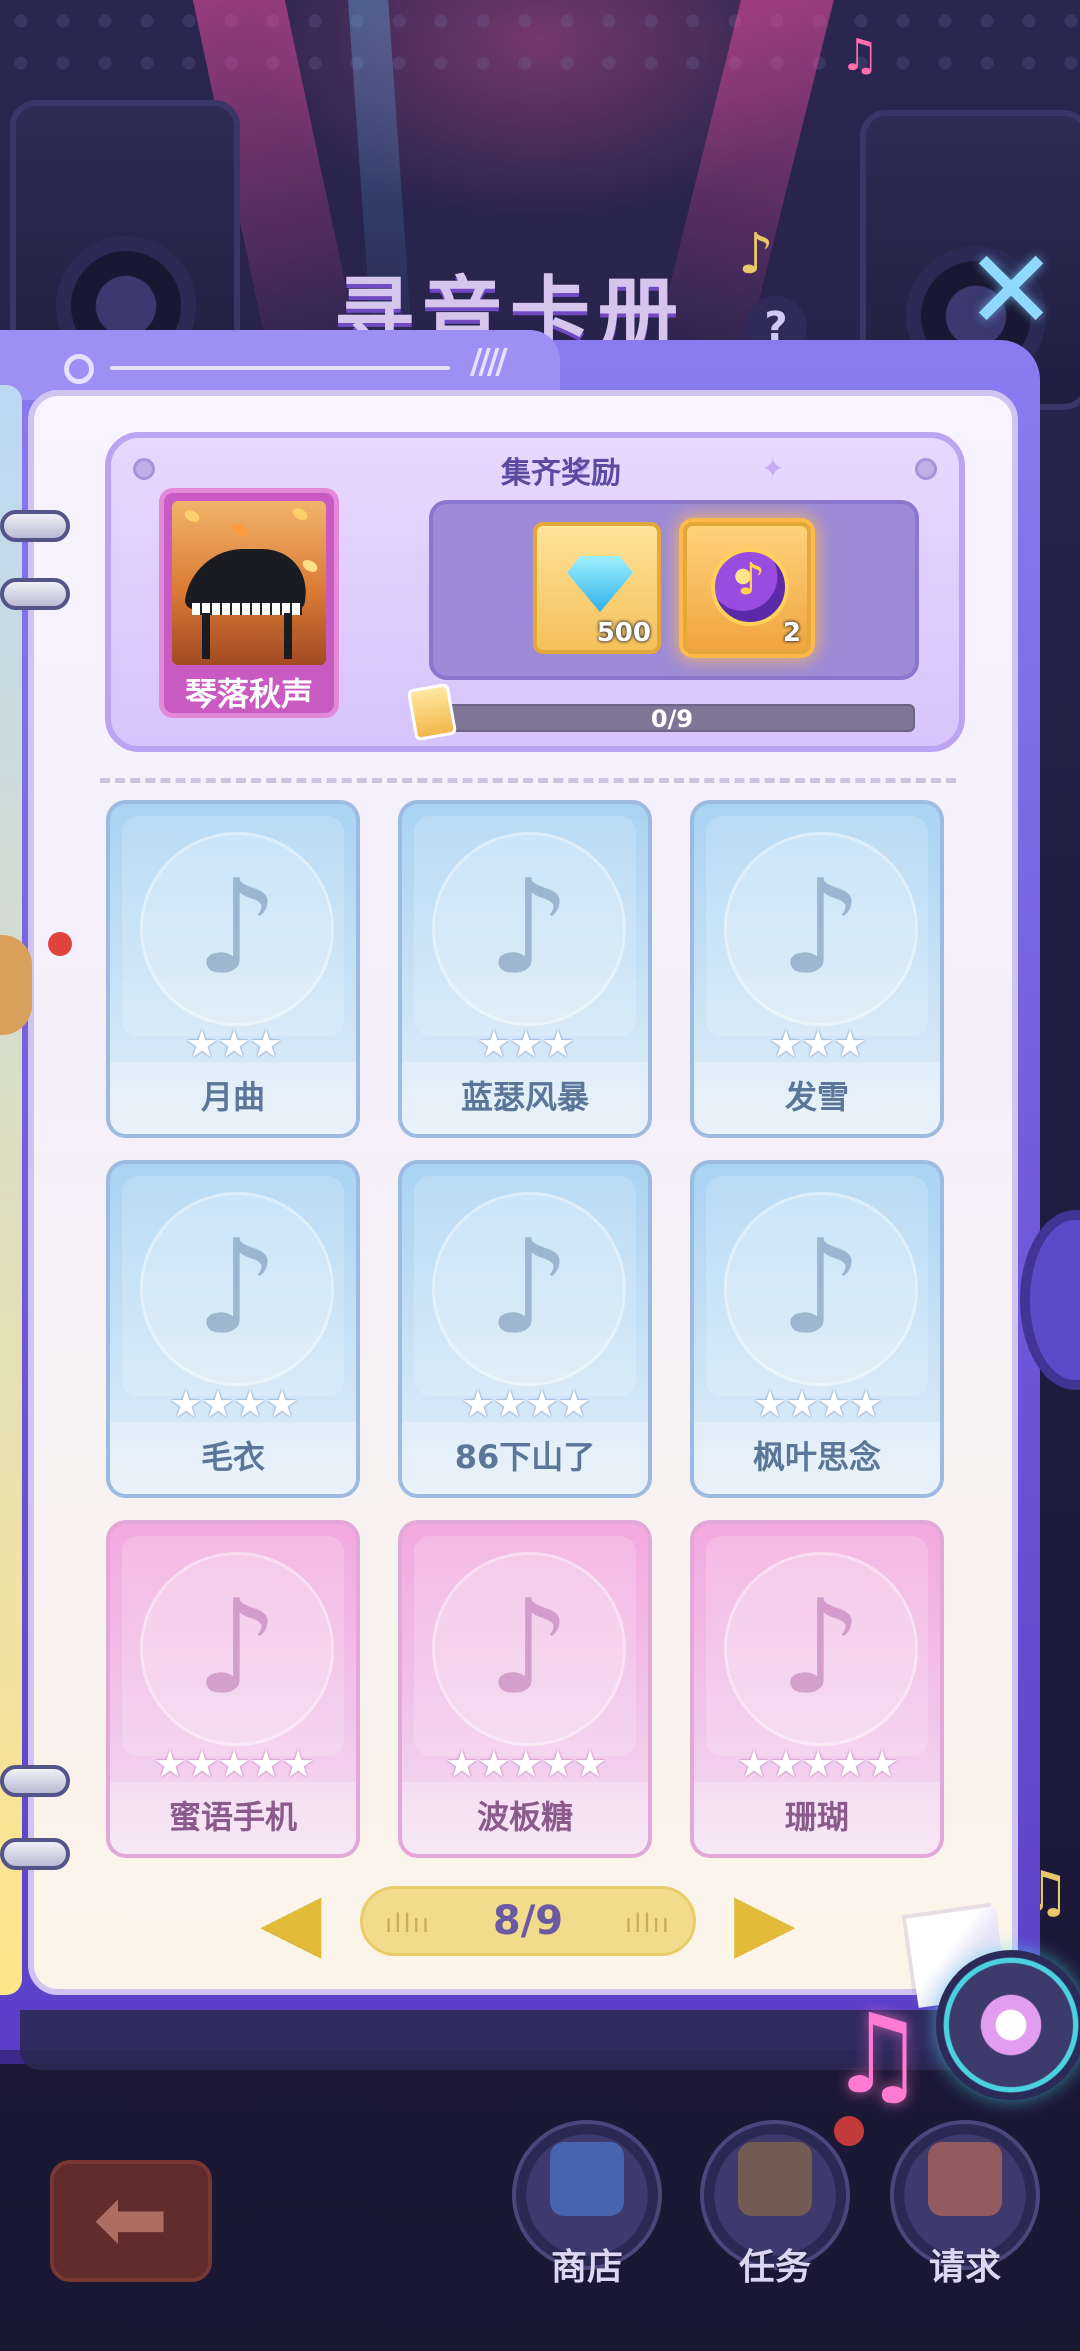 This screenshot has width=1080, height=2351. What do you see at coordinates (791, 633) in the screenshot?
I see `reward-count: 2` at bounding box center [791, 633].